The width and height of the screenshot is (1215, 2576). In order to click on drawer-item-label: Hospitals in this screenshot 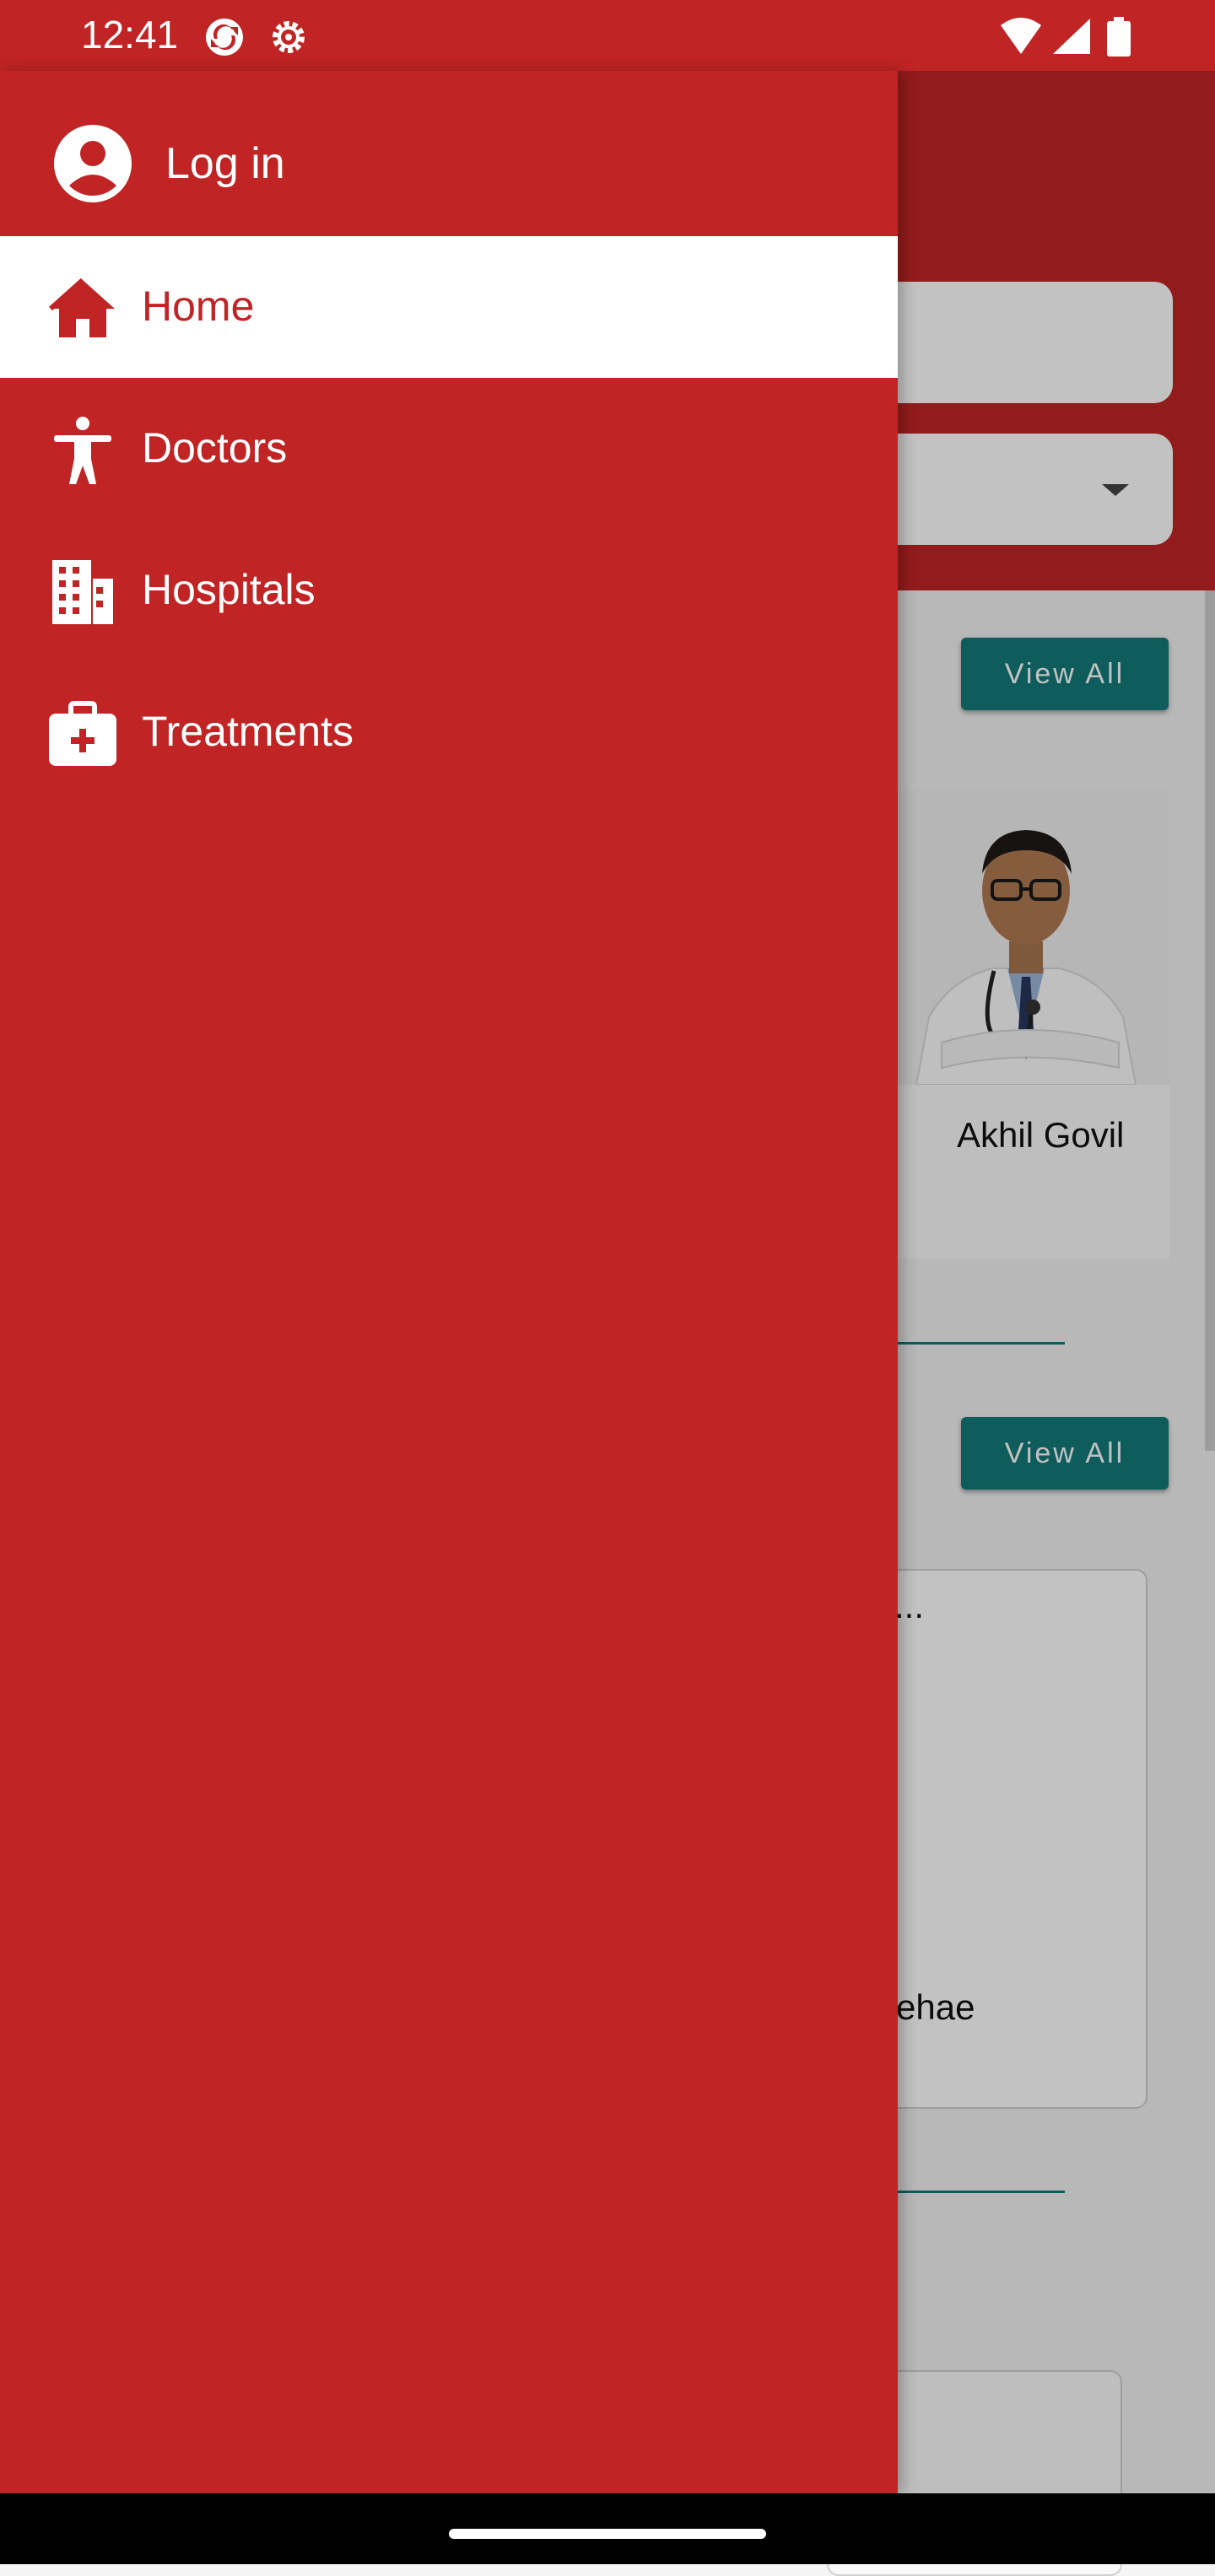, I will do `click(229, 589)`.